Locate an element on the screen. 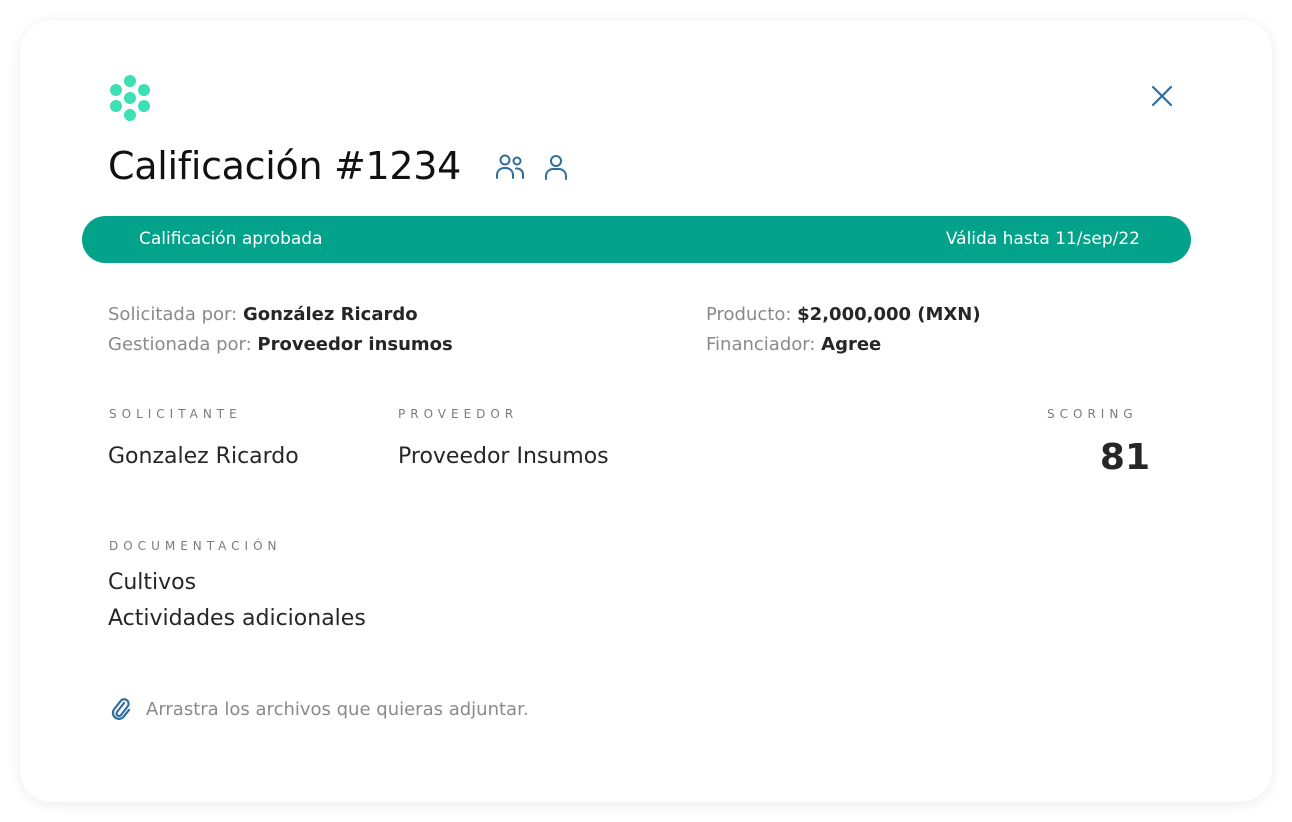 The width and height of the screenshot is (1292, 822). provider-value: Proveedor Insumos is located at coordinates (503, 456).